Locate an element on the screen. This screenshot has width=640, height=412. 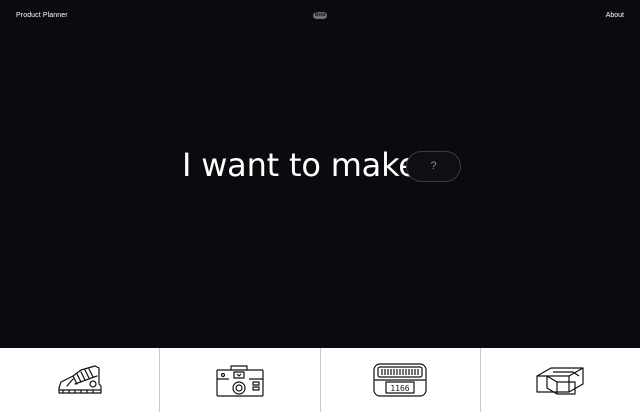
product-card-box is located at coordinates (560, 380).